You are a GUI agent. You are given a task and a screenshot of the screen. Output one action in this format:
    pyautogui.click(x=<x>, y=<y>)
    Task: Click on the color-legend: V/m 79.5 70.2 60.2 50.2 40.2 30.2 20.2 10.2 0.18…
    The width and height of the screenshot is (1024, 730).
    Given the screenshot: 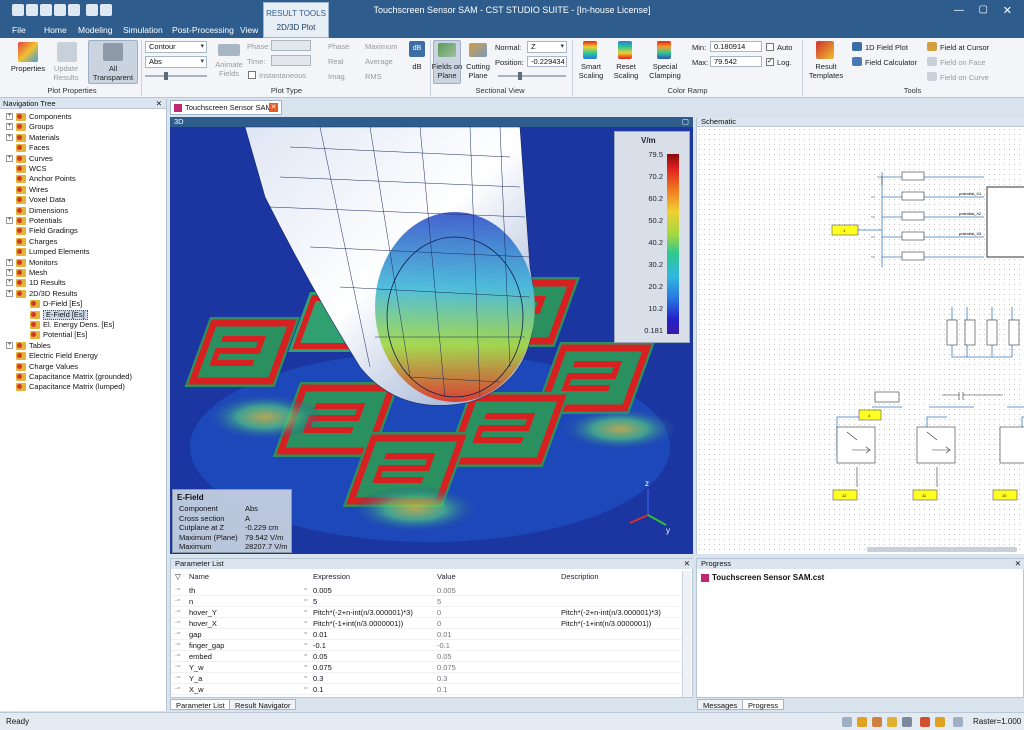 What is the action you would take?
    pyautogui.click(x=652, y=237)
    